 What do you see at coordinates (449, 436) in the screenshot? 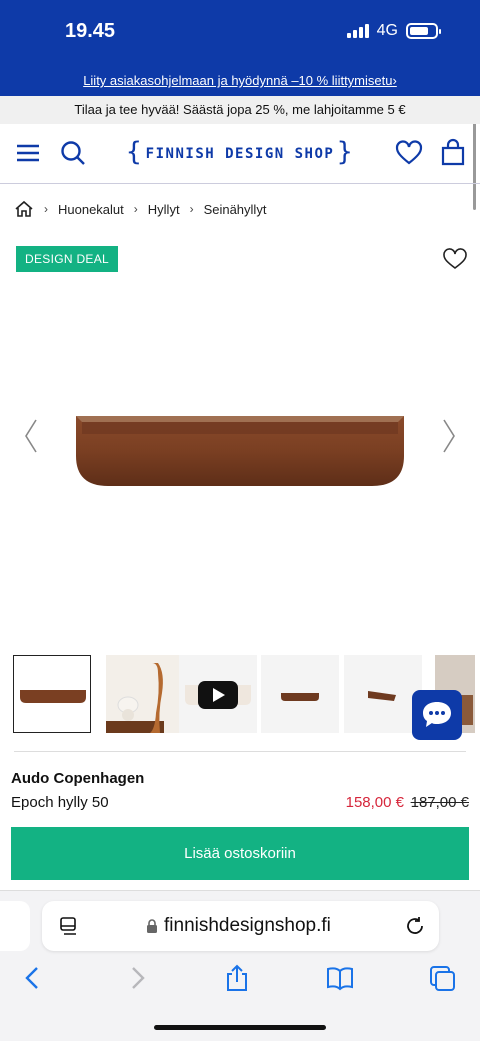
I see `gallery-next-arrow-icon` at bounding box center [449, 436].